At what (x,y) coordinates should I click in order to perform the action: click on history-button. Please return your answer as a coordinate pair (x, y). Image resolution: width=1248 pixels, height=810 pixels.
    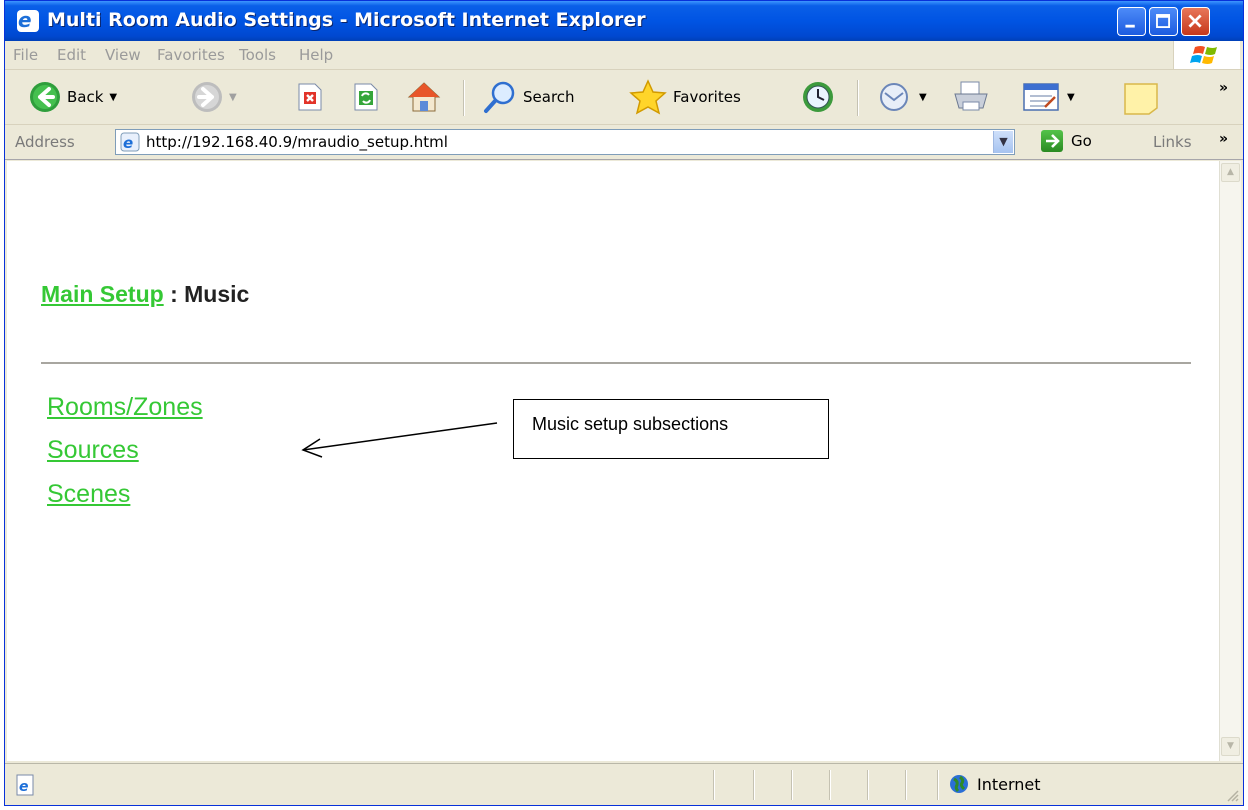
    Looking at the image, I should click on (818, 97).